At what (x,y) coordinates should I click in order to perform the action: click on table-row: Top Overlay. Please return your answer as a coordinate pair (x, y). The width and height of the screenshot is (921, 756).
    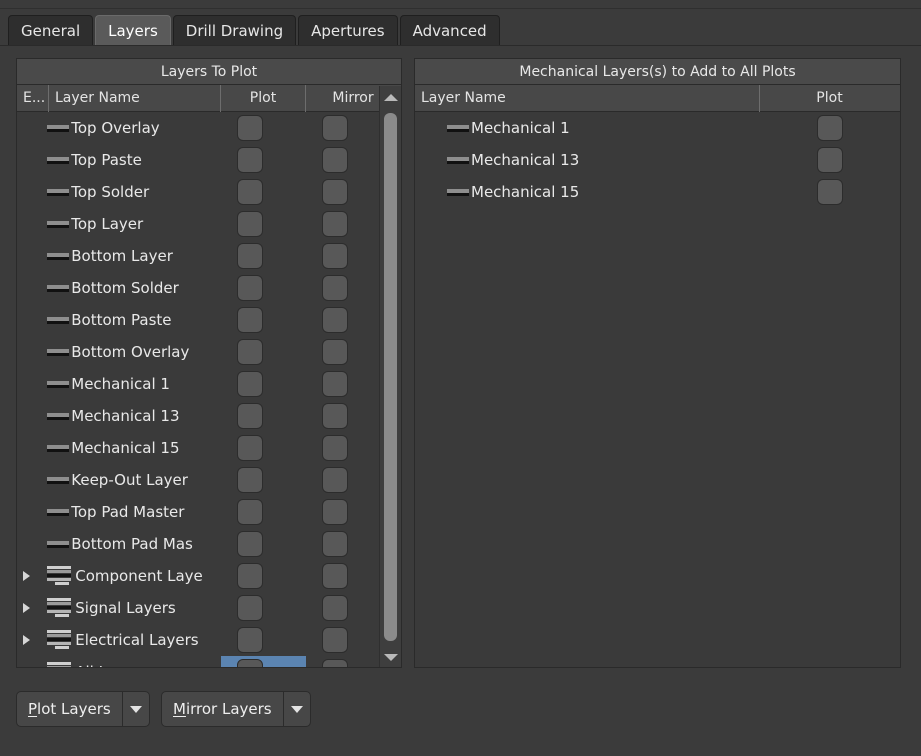
    Looking at the image, I should click on (198, 128).